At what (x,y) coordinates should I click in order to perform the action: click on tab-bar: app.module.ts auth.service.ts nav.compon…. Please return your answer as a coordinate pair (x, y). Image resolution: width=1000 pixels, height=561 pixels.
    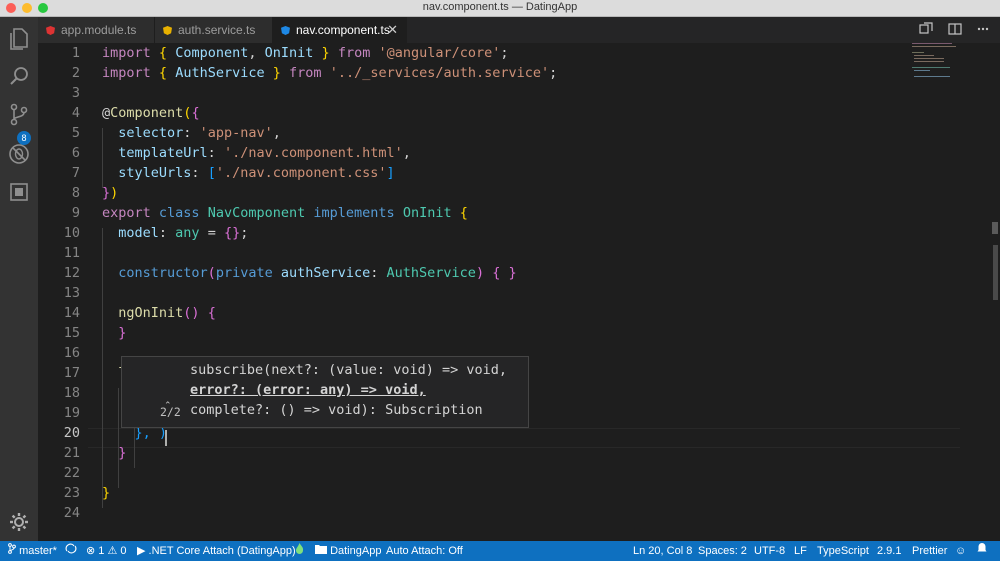
    Looking at the image, I should click on (519, 30).